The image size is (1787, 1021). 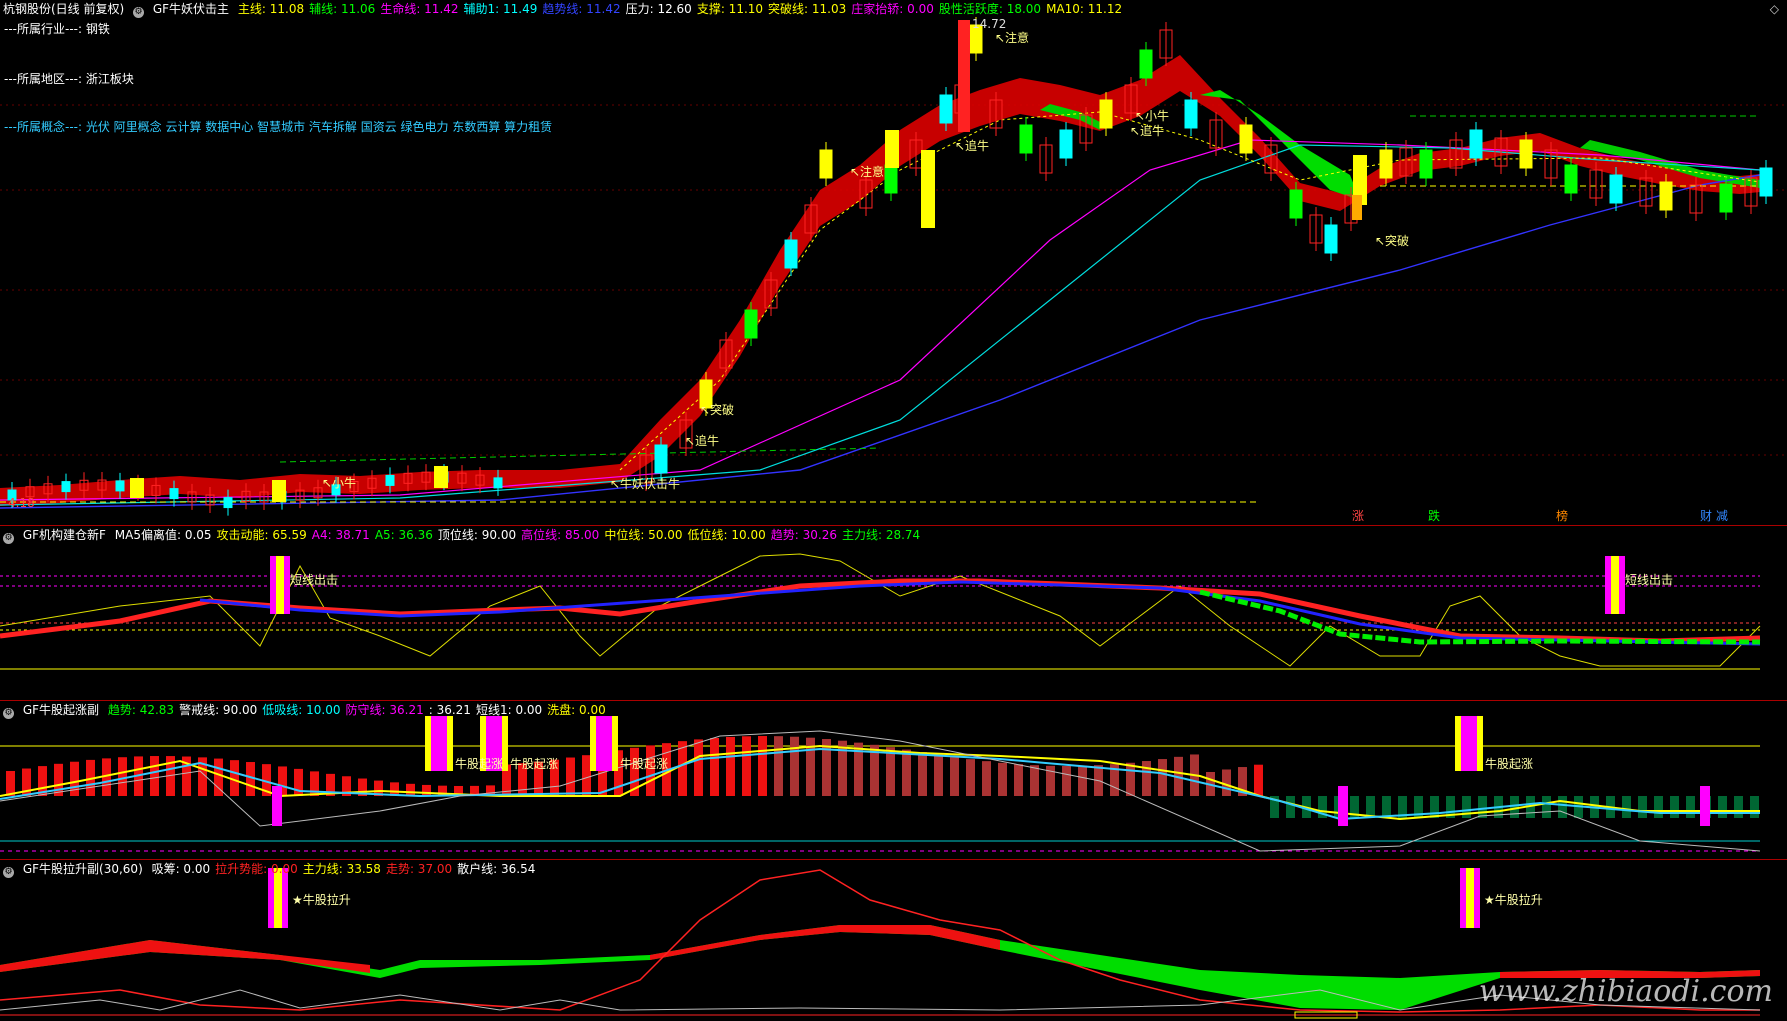 What do you see at coordinates (496, 869) in the screenshot?
I see `p4-param-4: 散户线: 36.54` at bounding box center [496, 869].